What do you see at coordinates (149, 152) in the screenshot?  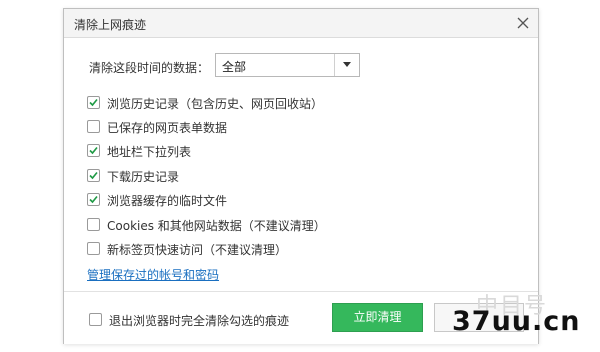 I see `option-label: 地址栏下拉列表` at bounding box center [149, 152].